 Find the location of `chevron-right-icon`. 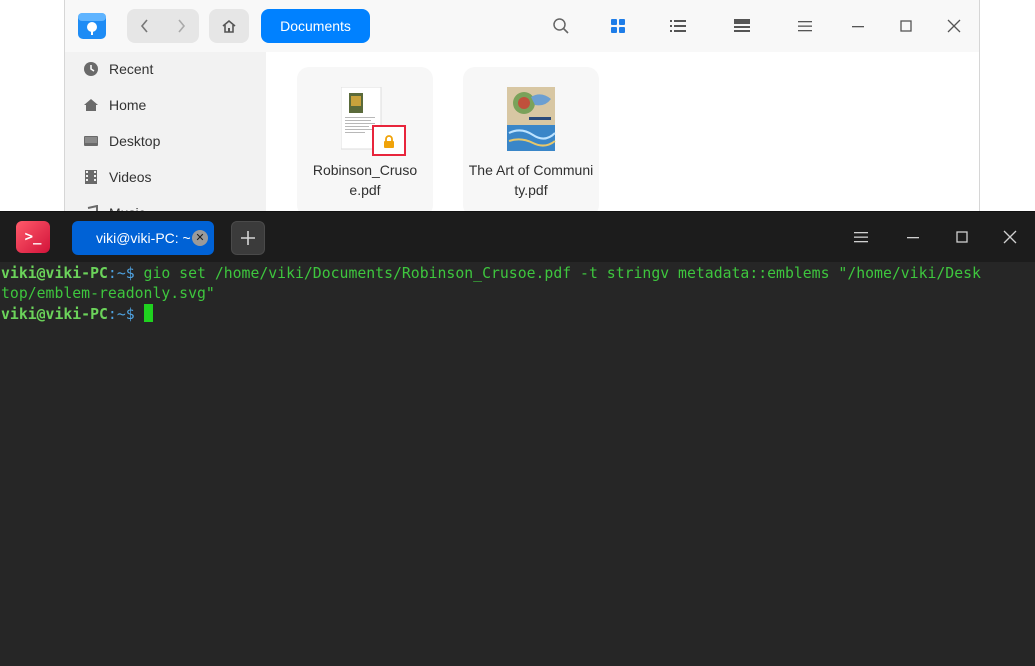

chevron-right-icon is located at coordinates (182, 26).